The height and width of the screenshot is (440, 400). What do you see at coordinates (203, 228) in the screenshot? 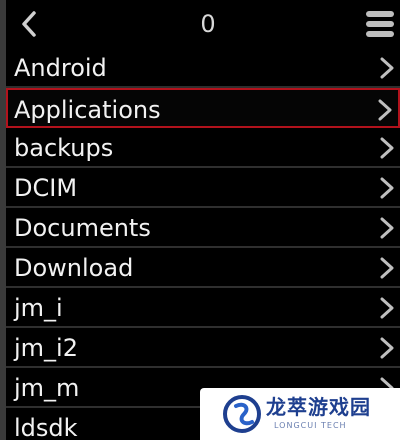
I see `folder-row: Documents` at bounding box center [203, 228].